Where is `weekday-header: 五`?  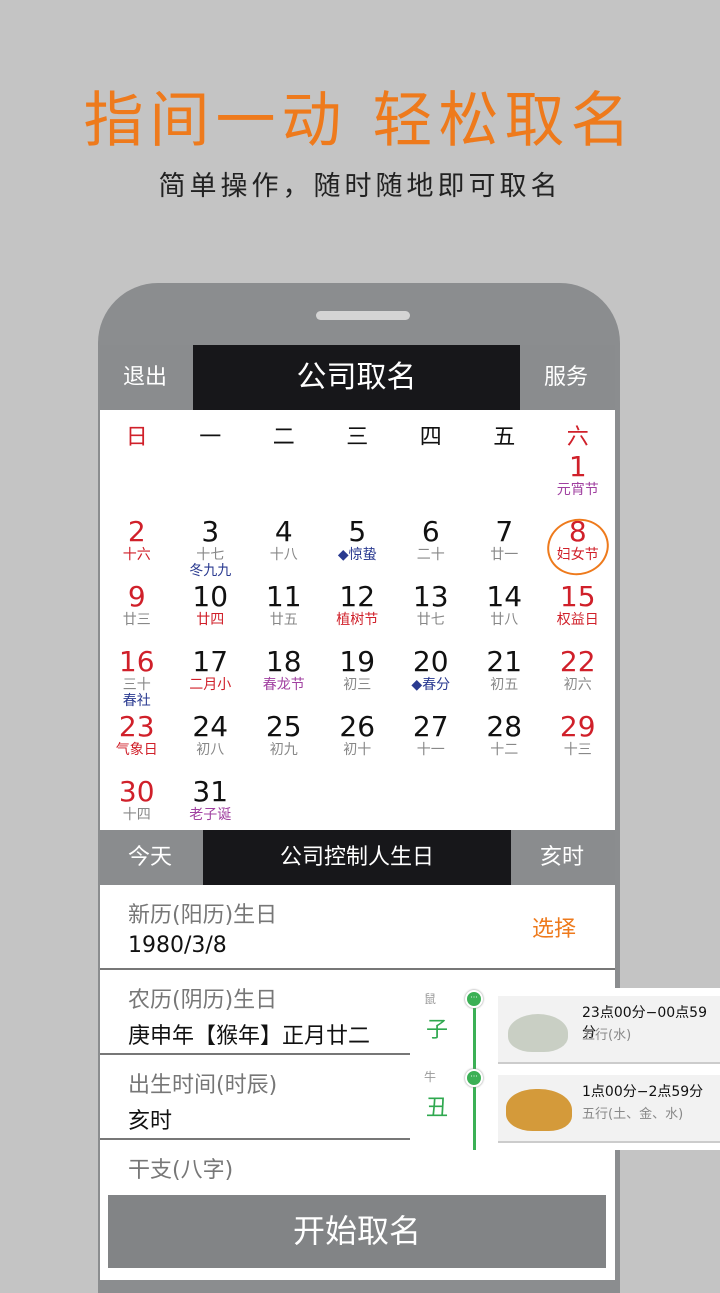 weekday-header: 五 is located at coordinates (504, 437).